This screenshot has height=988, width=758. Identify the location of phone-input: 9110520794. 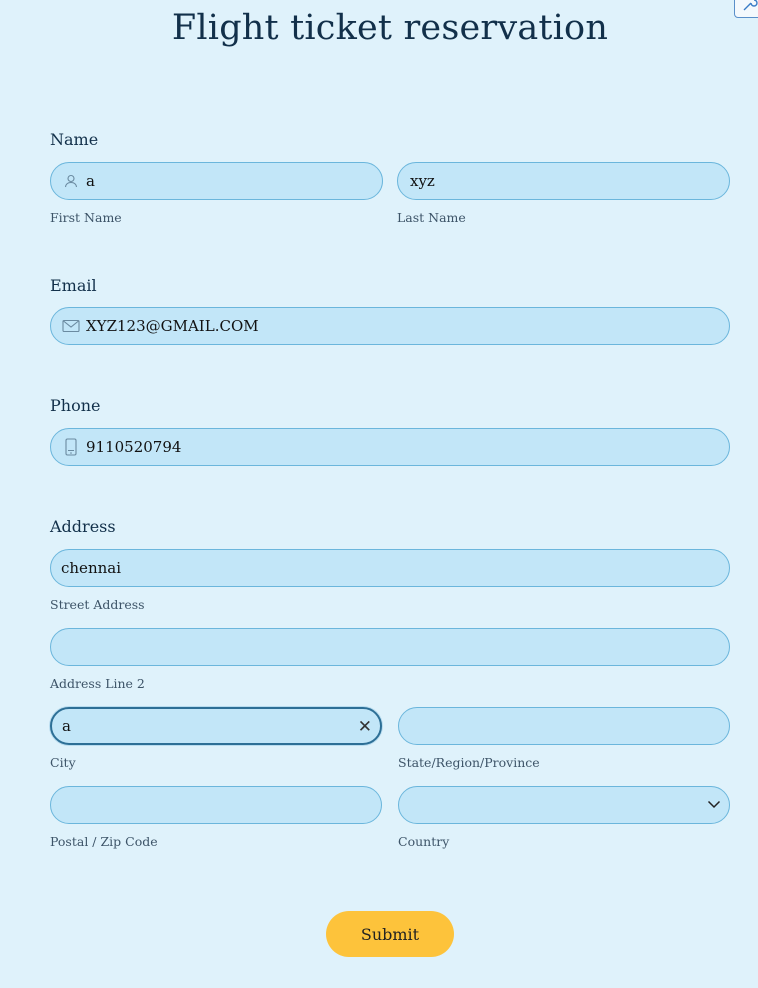
(390, 447).